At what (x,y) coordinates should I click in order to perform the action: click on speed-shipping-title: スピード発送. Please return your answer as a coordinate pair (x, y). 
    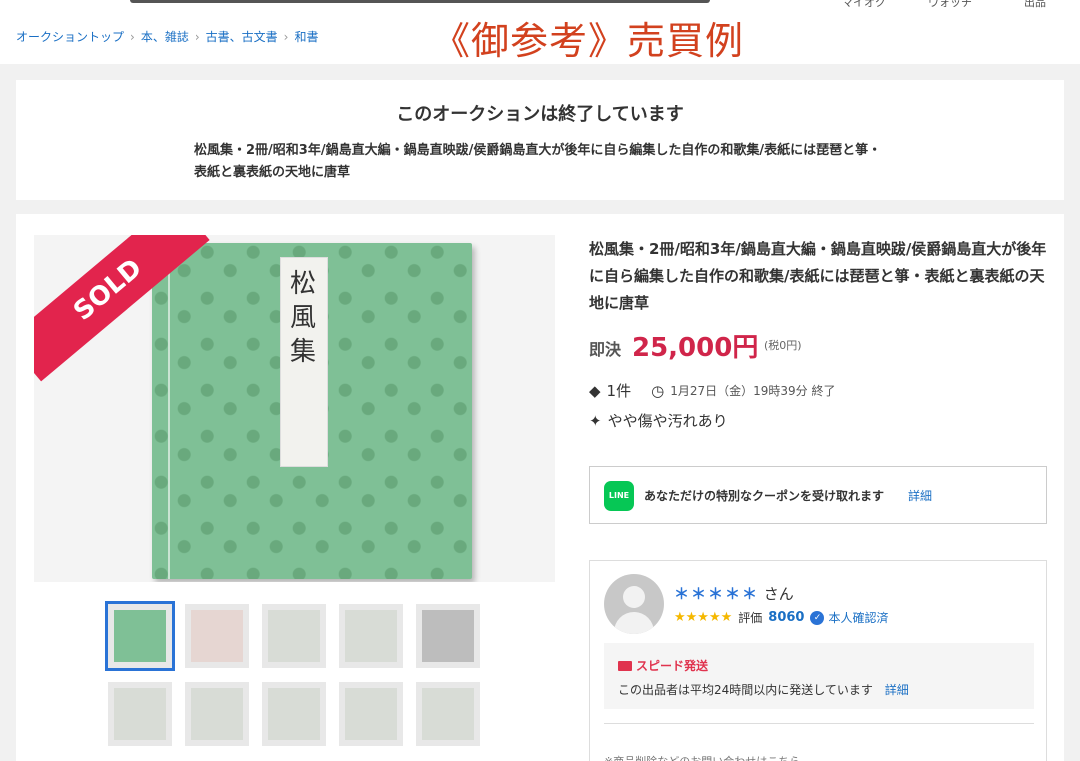
    Looking at the image, I should click on (663, 665).